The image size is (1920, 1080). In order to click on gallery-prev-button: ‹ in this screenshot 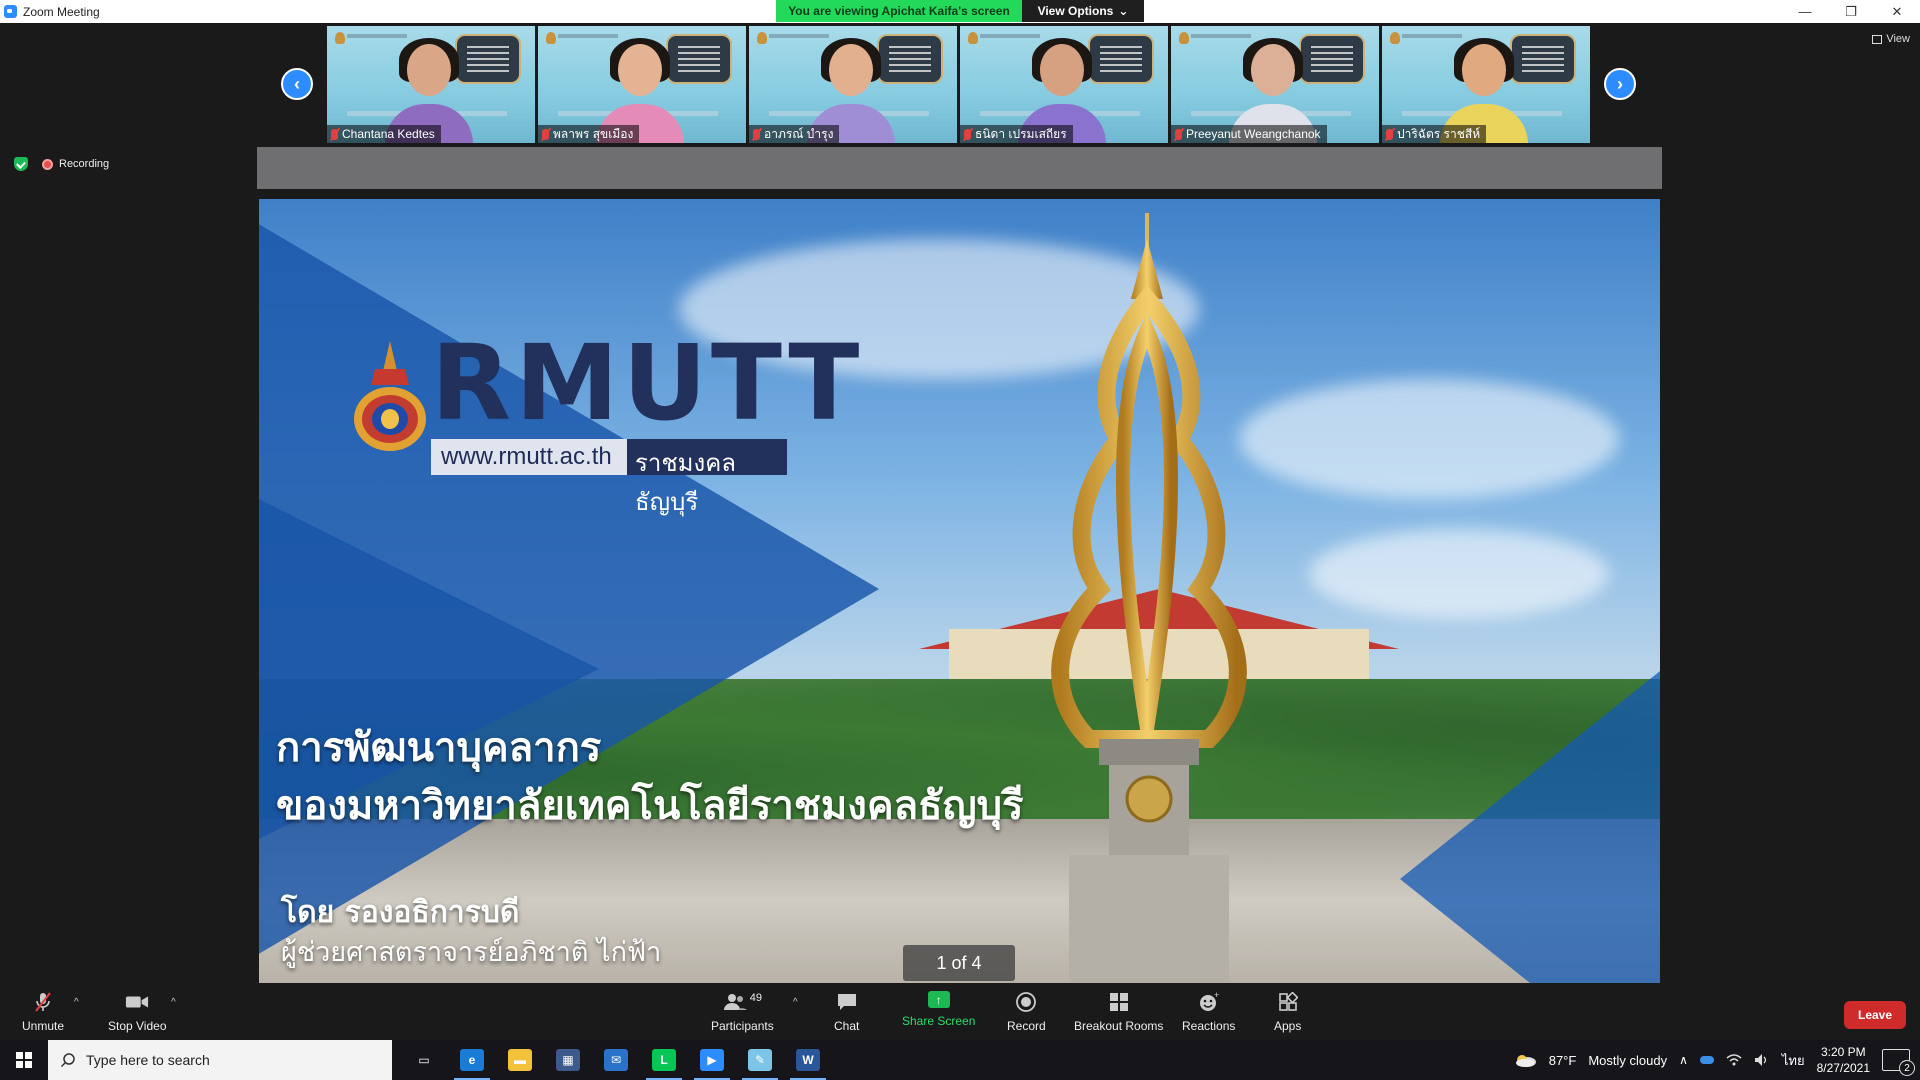, I will do `click(297, 84)`.